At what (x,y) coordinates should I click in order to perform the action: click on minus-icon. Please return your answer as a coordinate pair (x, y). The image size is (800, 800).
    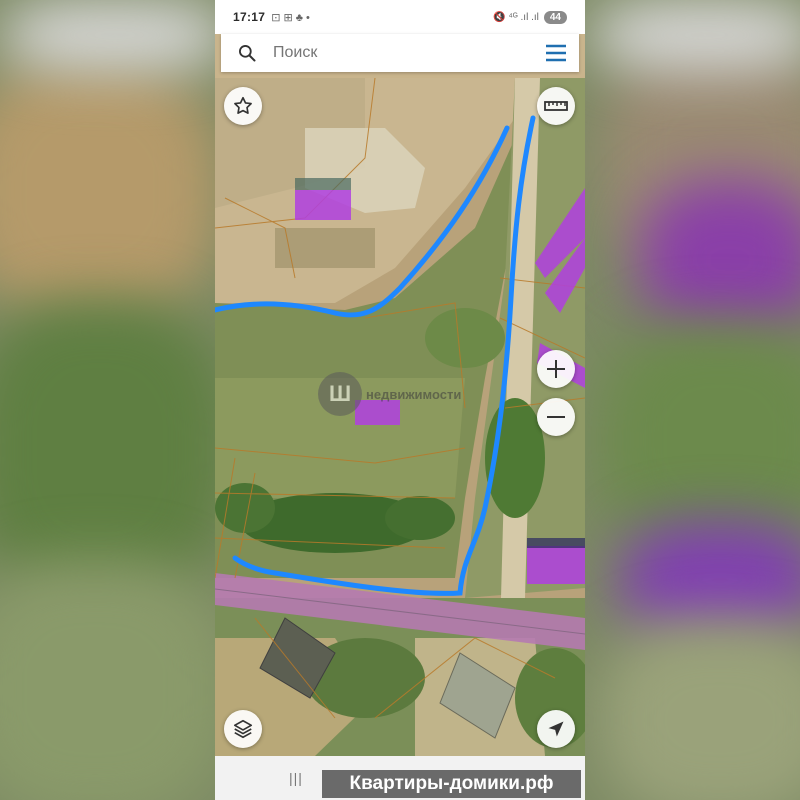
    Looking at the image, I should click on (556, 417).